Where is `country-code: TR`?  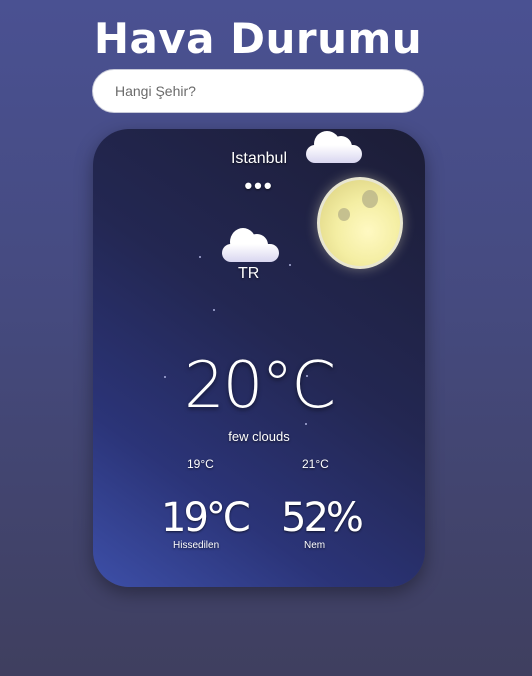
country-code: TR is located at coordinates (249, 273).